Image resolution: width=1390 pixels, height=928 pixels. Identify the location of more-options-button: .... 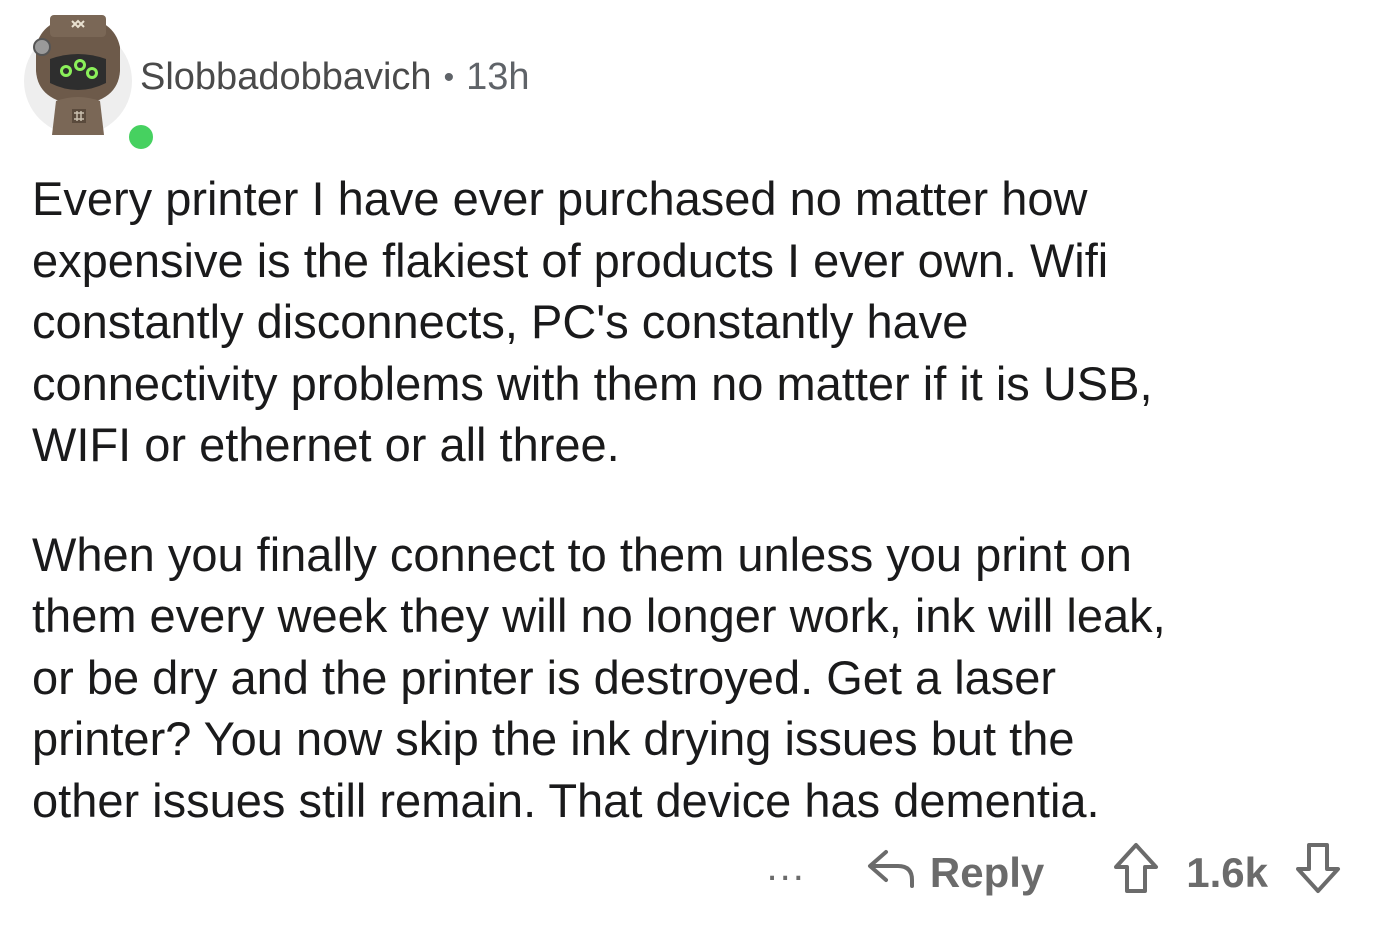
(786, 867).